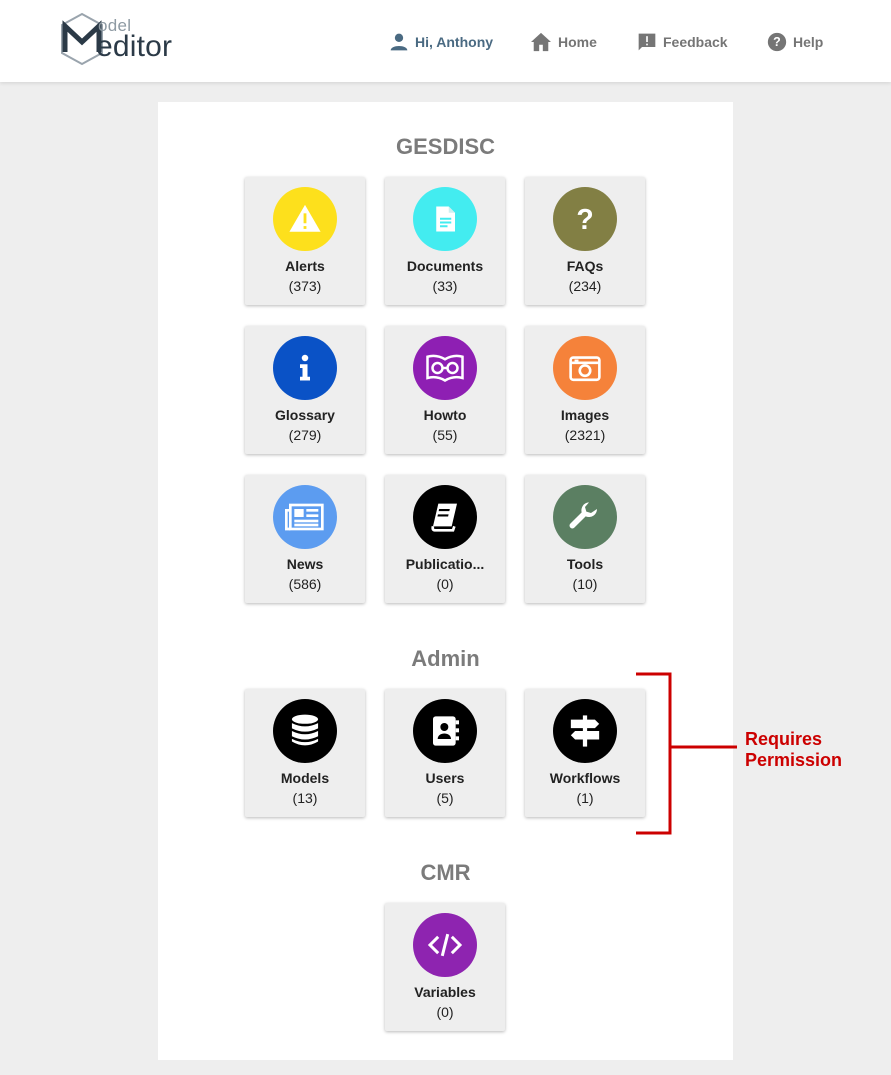  I want to click on home-label: Home, so click(577, 42).